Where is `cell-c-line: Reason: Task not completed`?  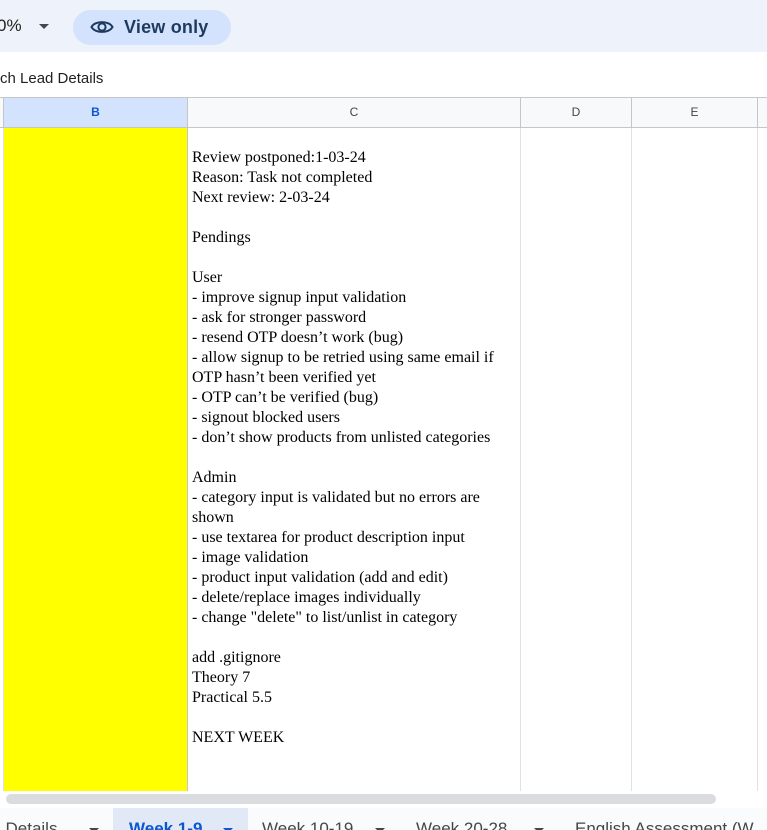 cell-c-line: Reason: Task not completed is located at coordinates (282, 177).